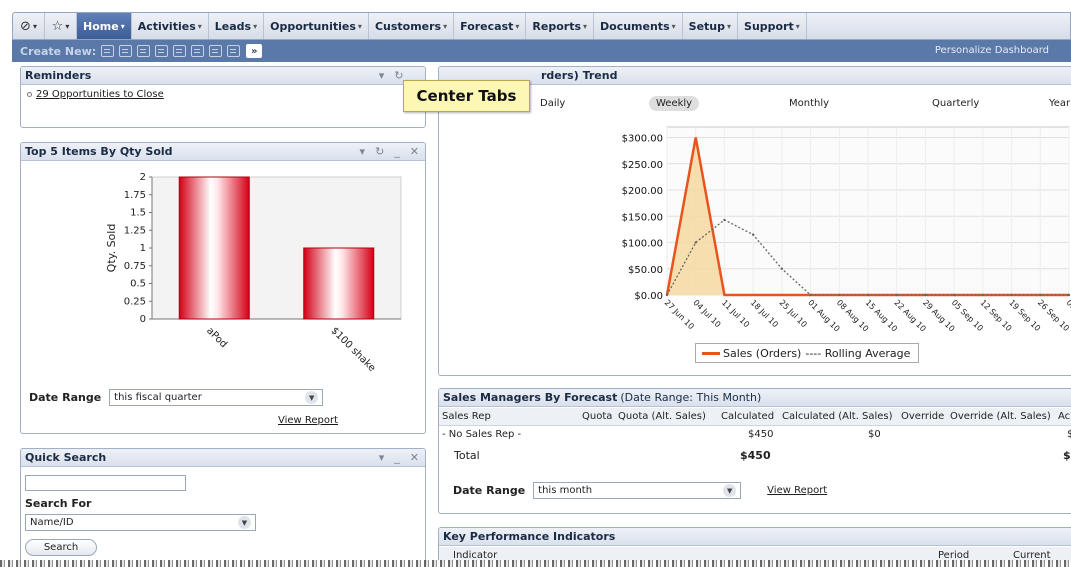 This screenshot has width=1071, height=567. What do you see at coordinates (143, 177) in the screenshot?
I see `y-tick-label: 2` at bounding box center [143, 177].